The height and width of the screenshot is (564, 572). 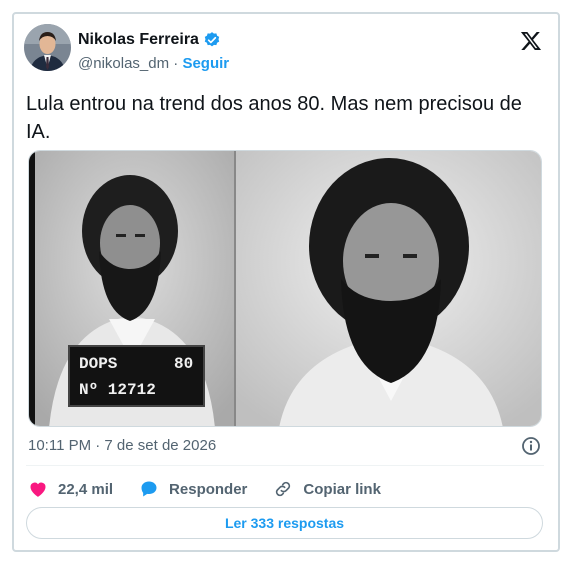 I want to click on avatar, so click(x=47, y=47).